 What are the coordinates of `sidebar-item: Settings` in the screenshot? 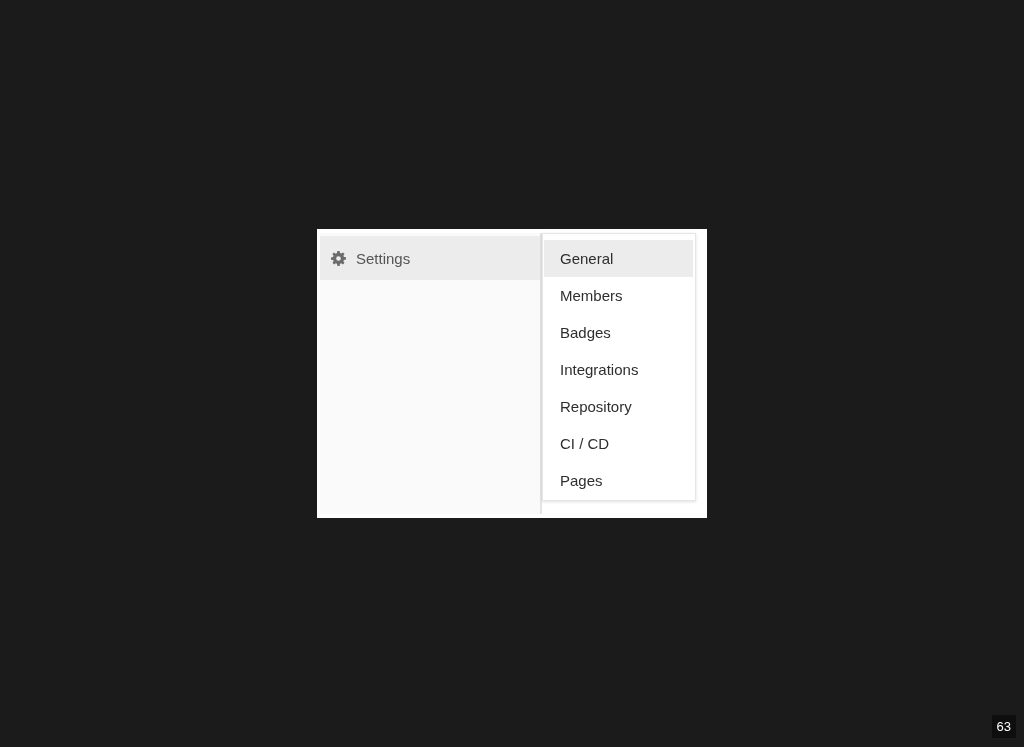 It's located at (430, 258).